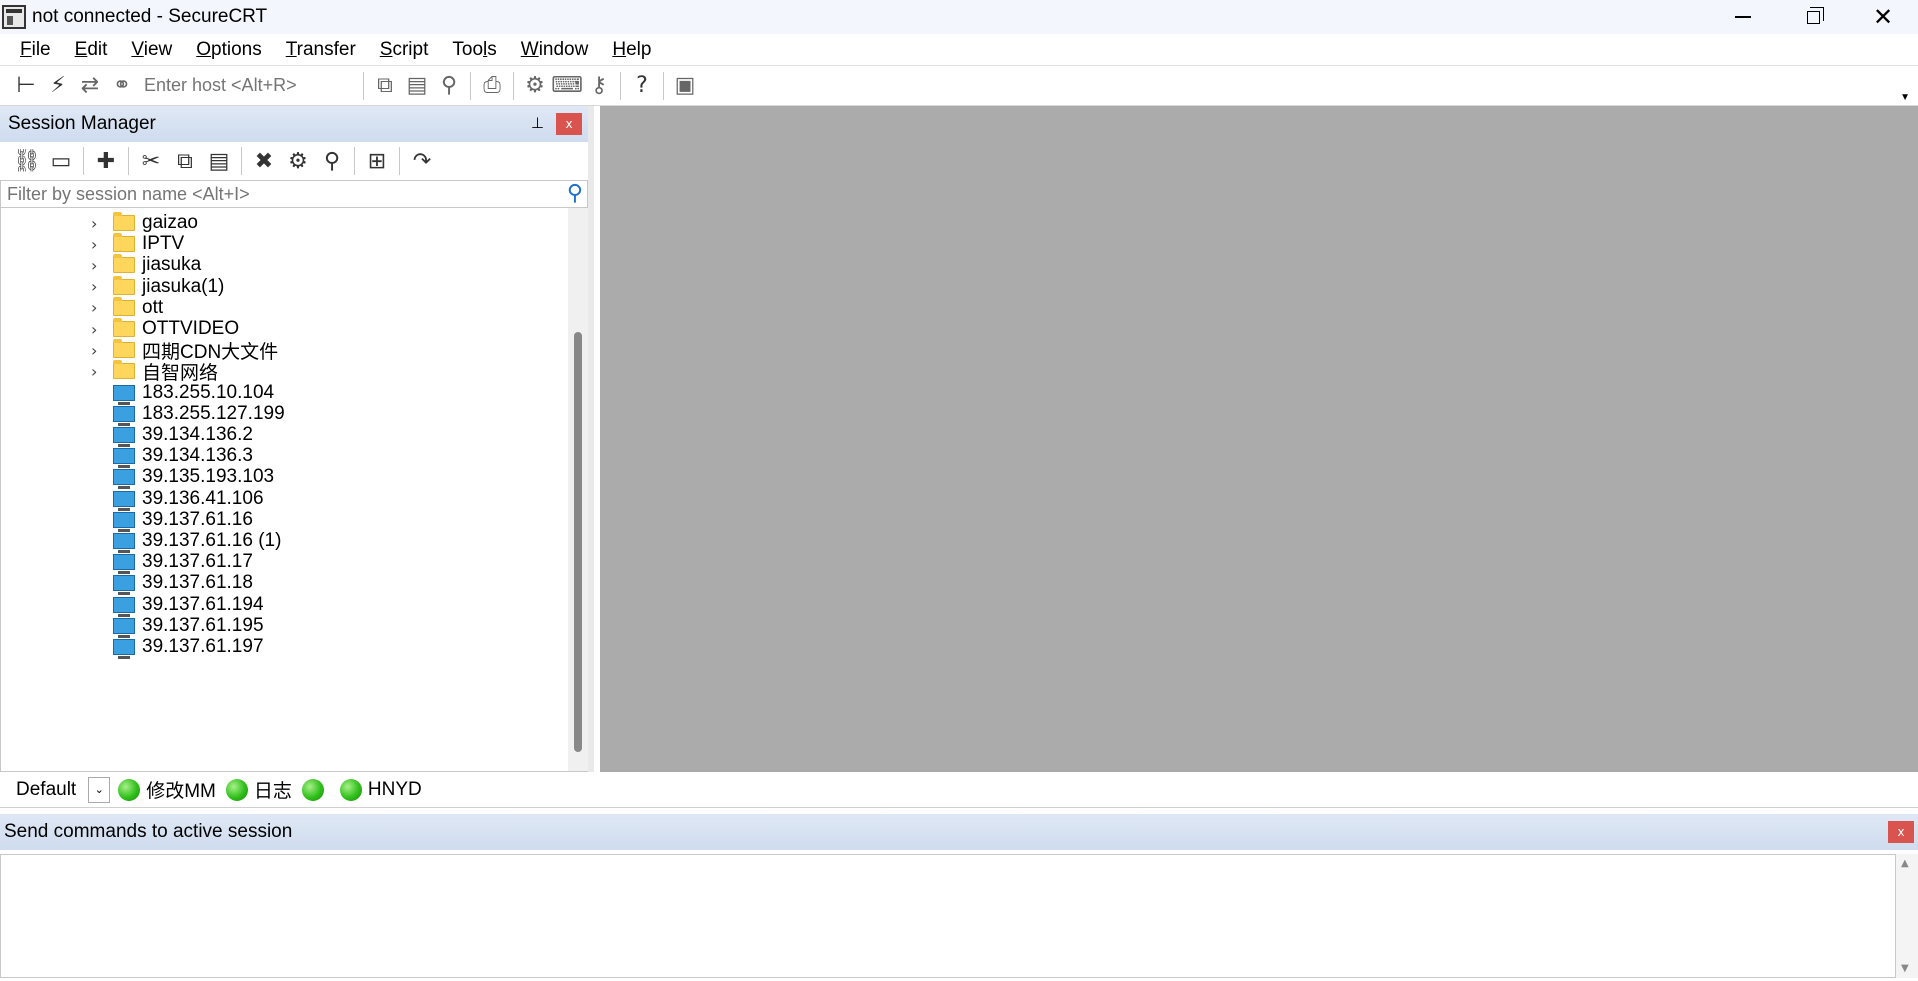  Describe the element at coordinates (948, 916) in the screenshot. I see `command-input-area` at that location.